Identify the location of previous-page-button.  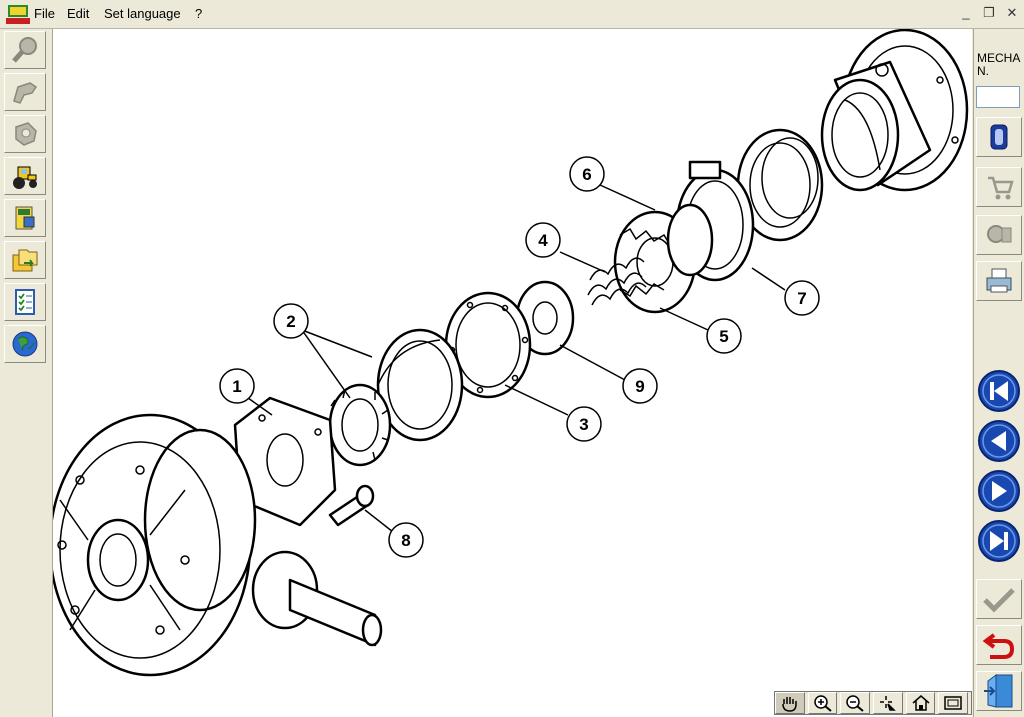
(999, 441).